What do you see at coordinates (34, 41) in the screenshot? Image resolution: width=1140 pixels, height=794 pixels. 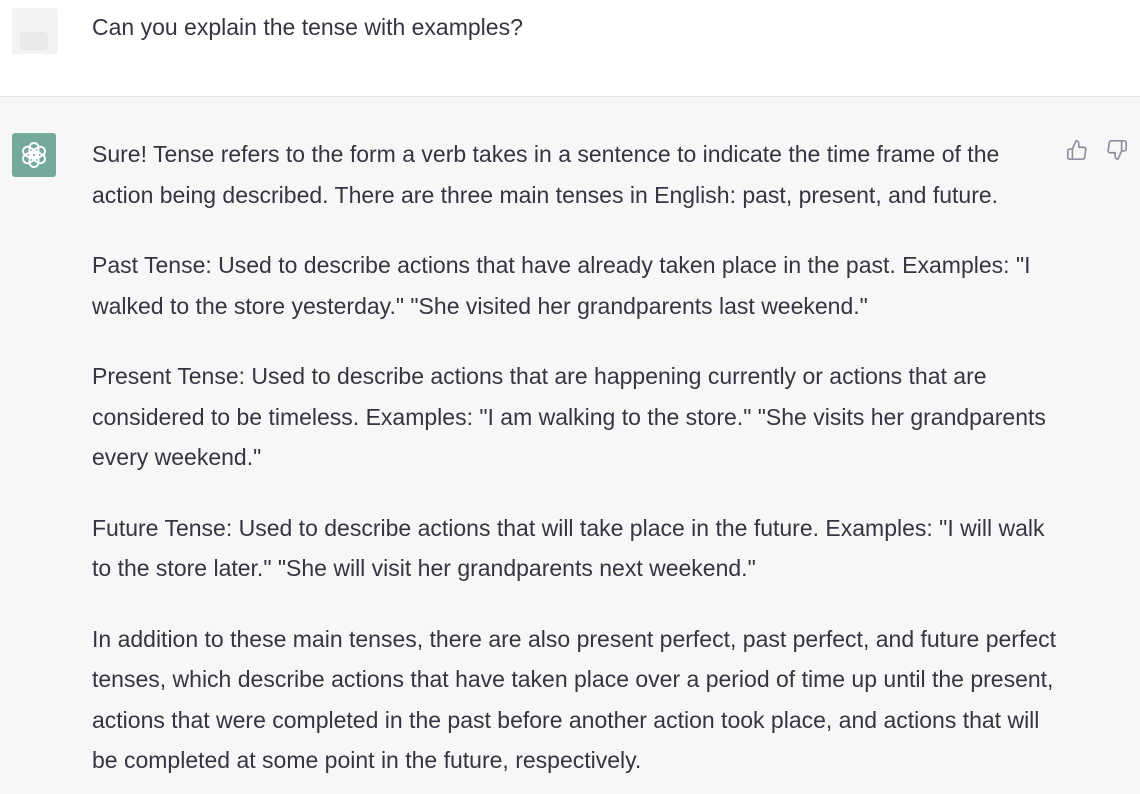 I see `user-avatar-image` at bounding box center [34, 41].